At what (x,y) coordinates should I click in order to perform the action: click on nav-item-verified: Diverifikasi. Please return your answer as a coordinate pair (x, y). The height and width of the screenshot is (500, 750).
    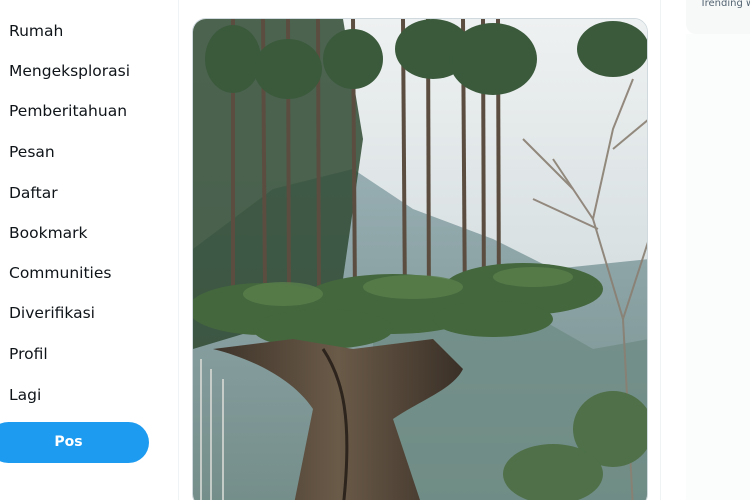
    Looking at the image, I should click on (52, 313).